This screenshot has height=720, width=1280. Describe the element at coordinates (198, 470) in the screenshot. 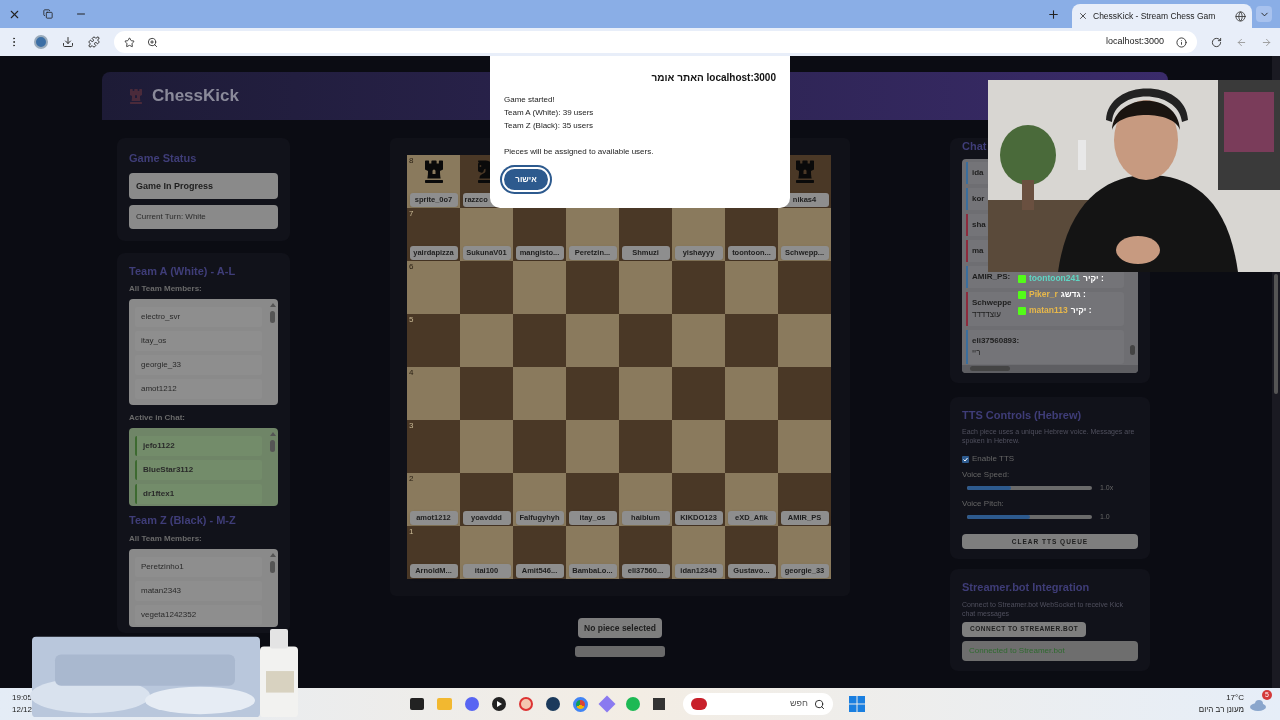

I see `active-user: BlueStar3112` at that location.